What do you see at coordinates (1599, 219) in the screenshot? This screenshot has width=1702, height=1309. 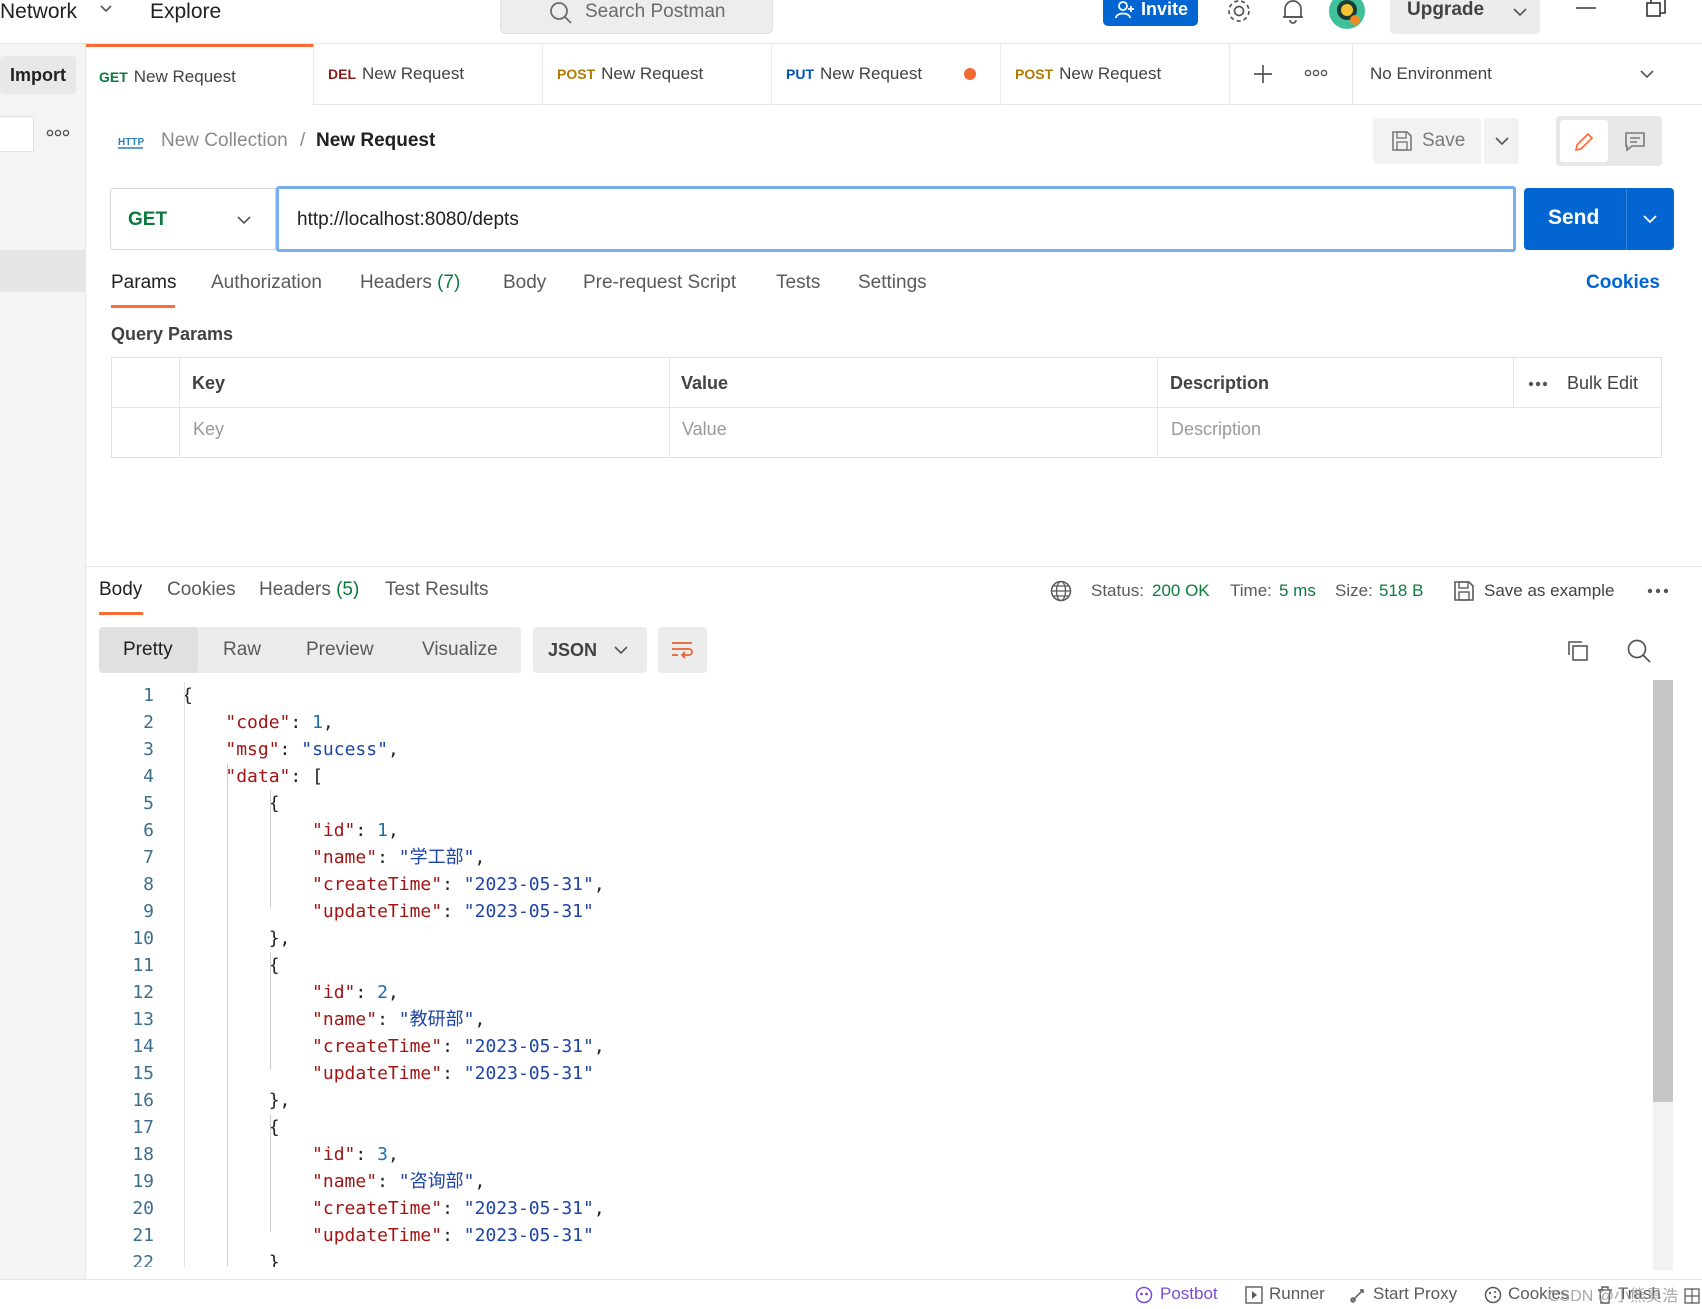 I see `send-button: Send` at bounding box center [1599, 219].